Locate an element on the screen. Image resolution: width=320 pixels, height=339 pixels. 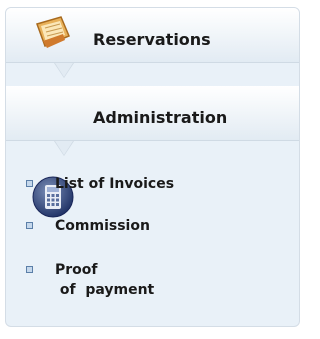
book-icon is located at coordinates (53, 32).